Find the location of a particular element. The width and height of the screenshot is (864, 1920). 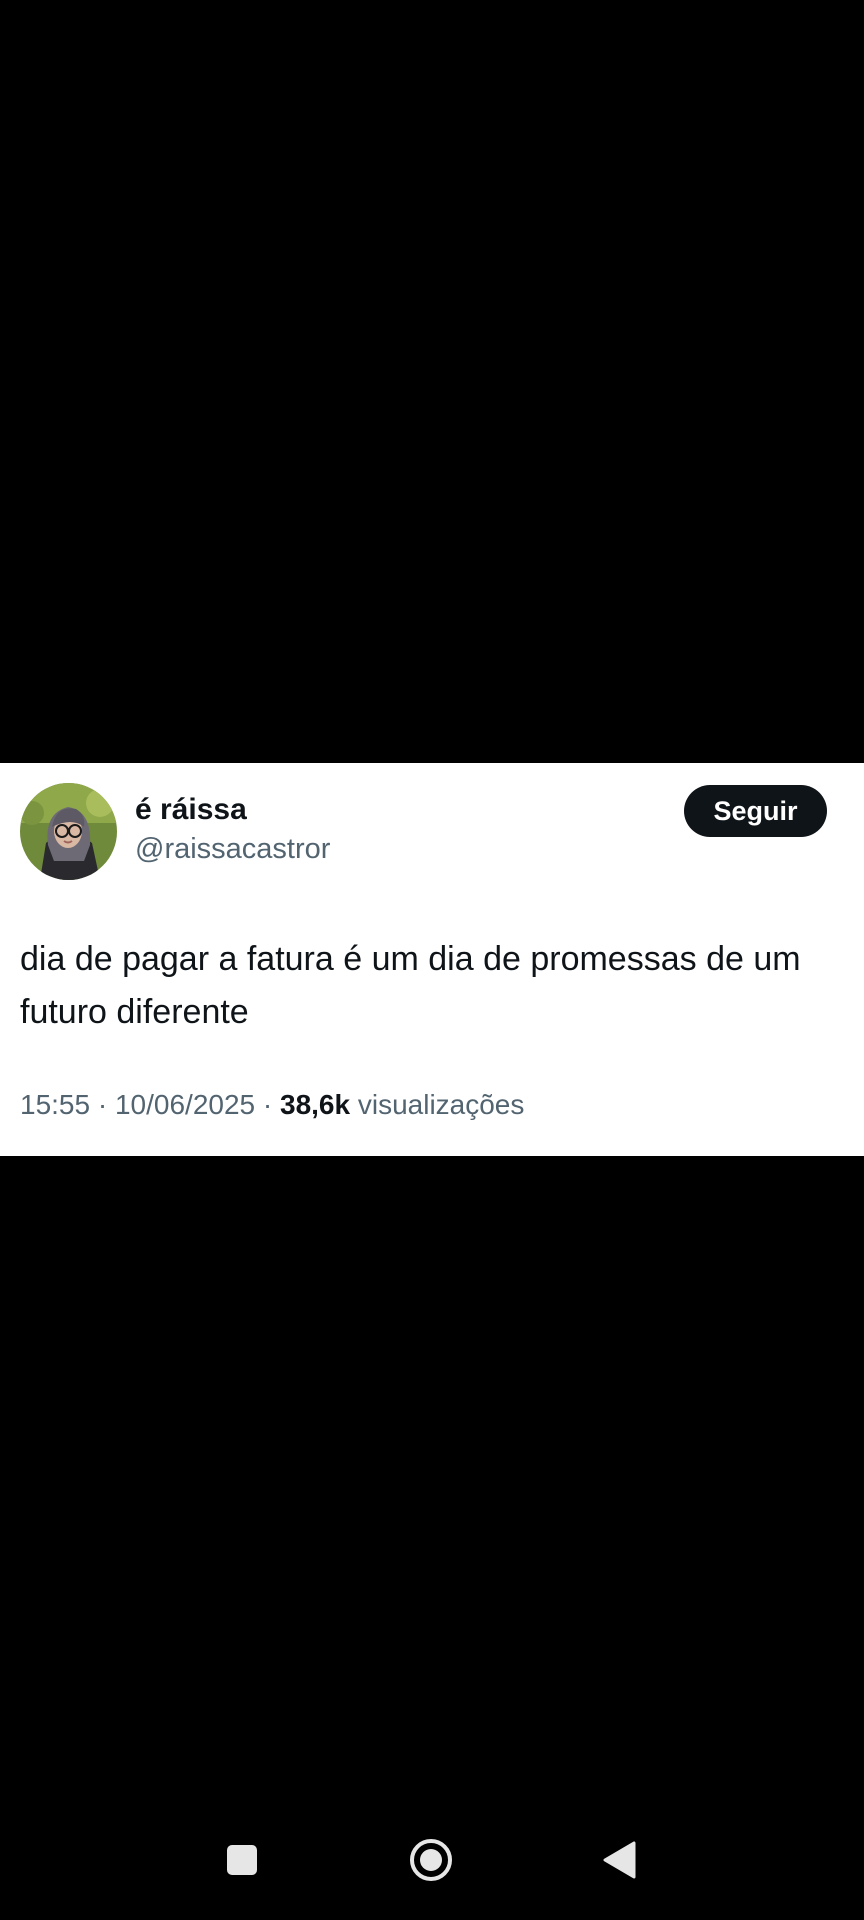

back-button is located at coordinates (619, 1862).